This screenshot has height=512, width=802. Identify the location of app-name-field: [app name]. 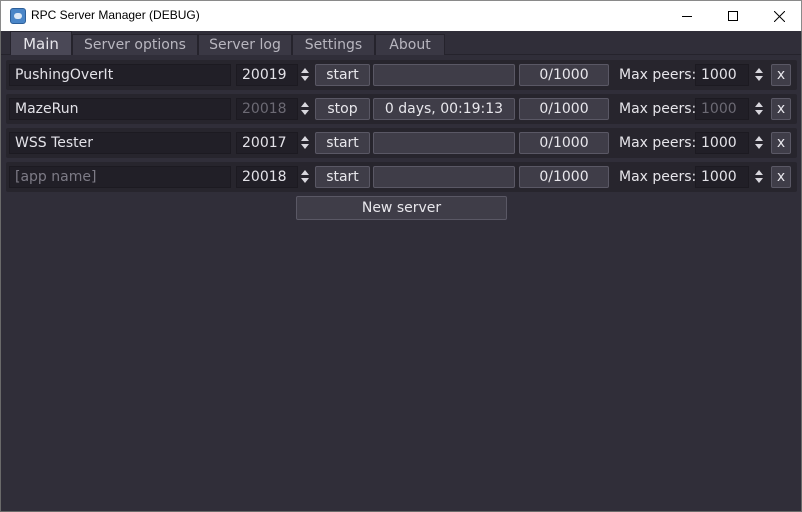
(120, 177).